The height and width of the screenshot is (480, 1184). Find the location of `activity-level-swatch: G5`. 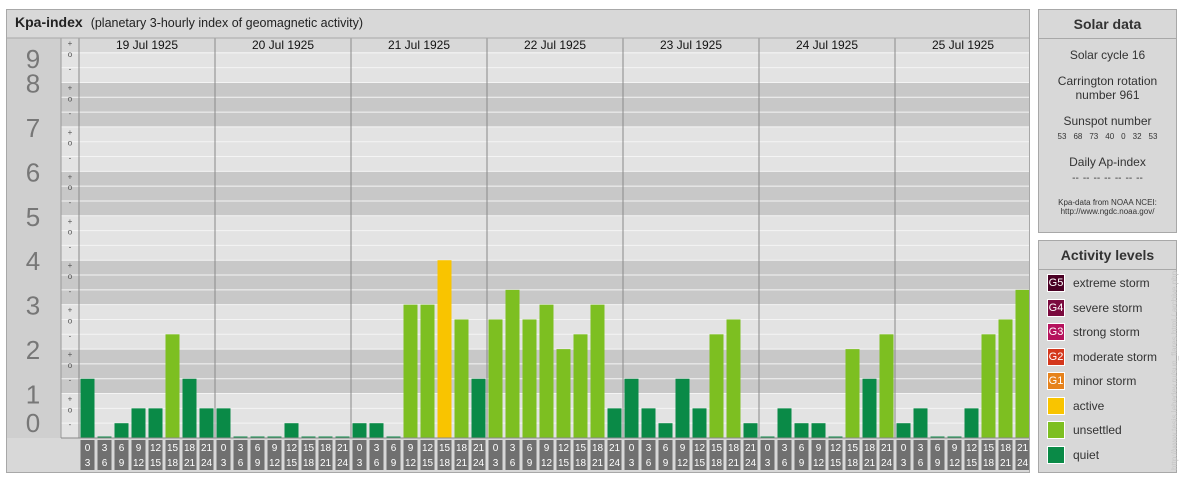

activity-level-swatch: G5 is located at coordinates (1056, 283).